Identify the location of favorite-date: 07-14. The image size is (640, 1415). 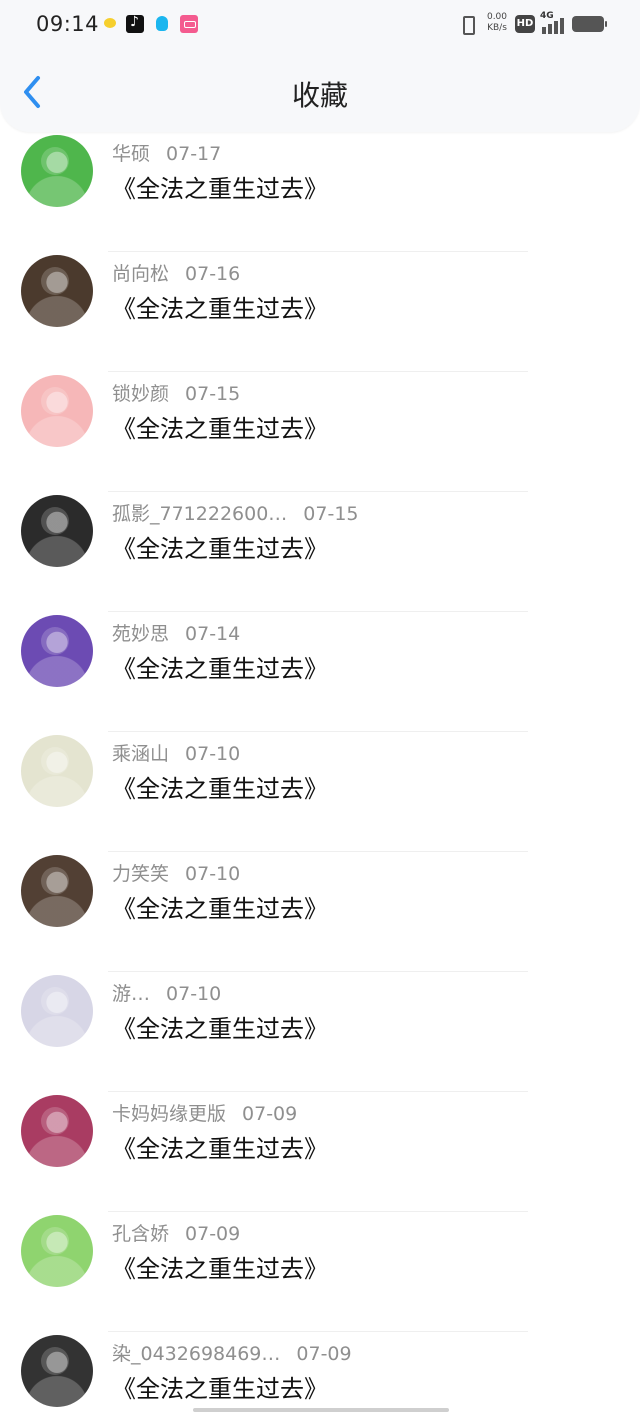
(213, 634).